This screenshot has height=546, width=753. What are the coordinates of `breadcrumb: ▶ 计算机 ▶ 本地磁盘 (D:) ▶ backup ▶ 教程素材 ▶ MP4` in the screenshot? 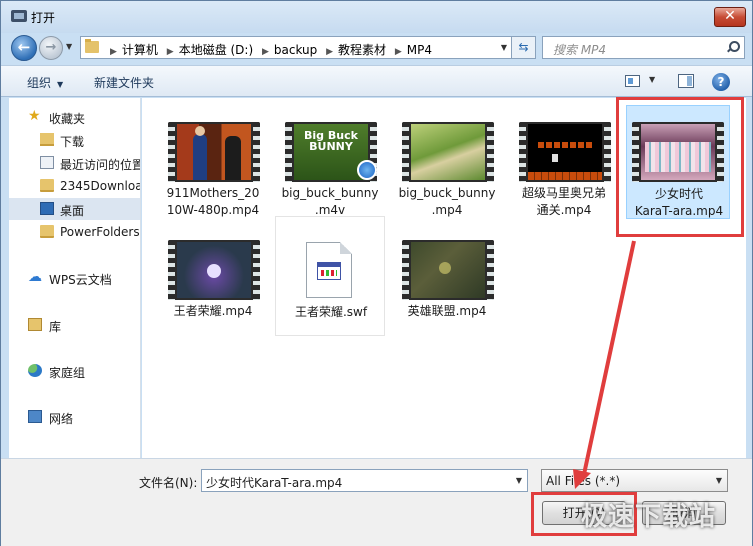 It's located at (268, 49).